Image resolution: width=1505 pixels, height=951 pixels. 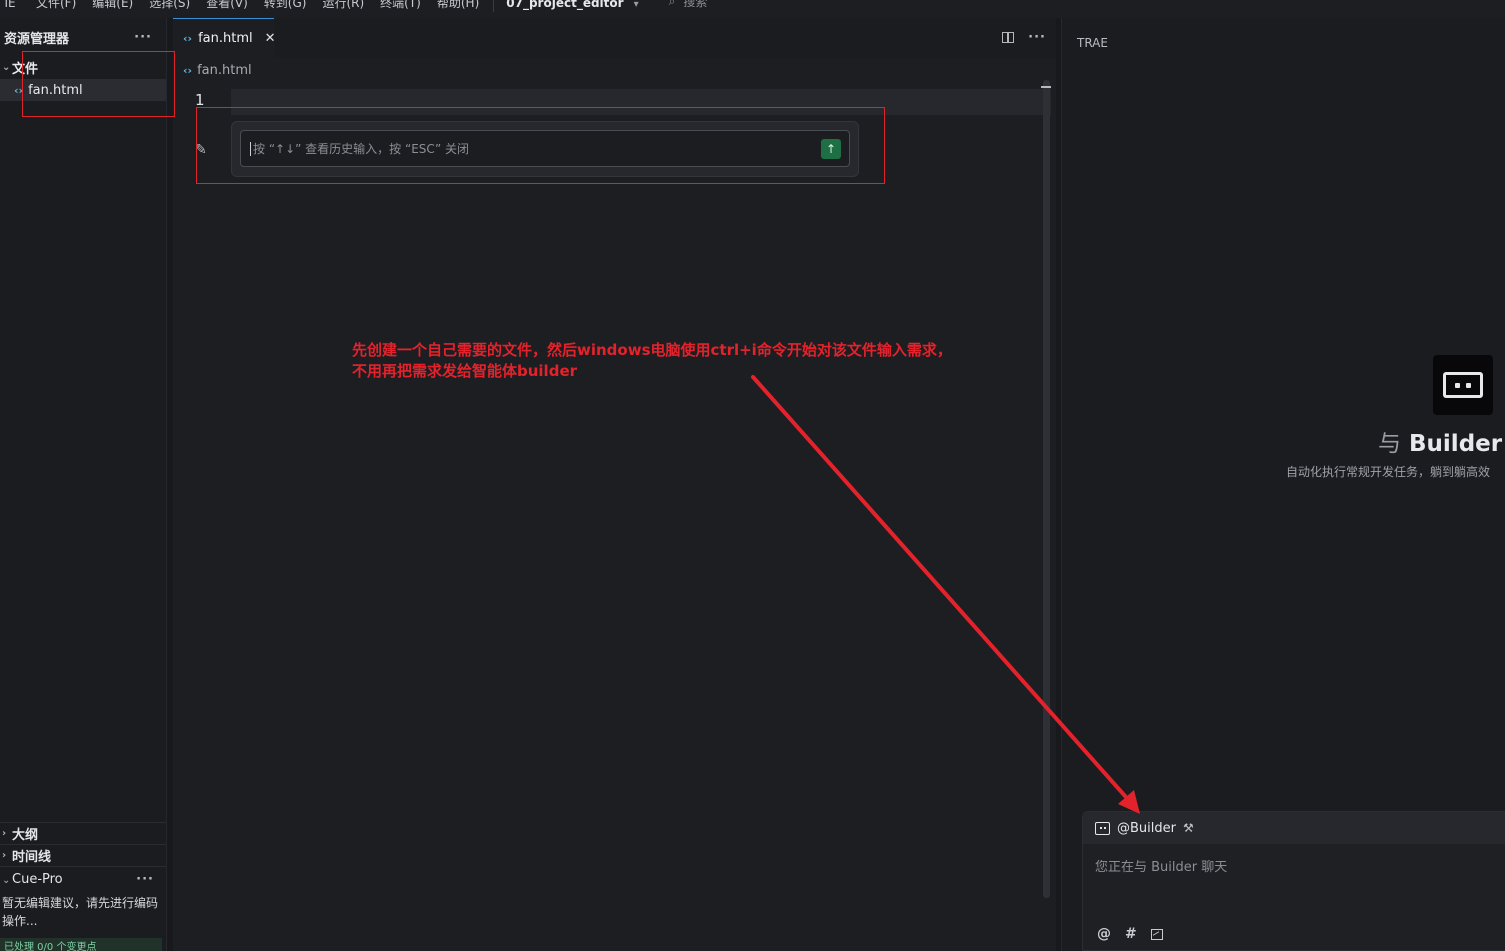 I want to click on scroll-position-marker, so click(x=1046, y=87).